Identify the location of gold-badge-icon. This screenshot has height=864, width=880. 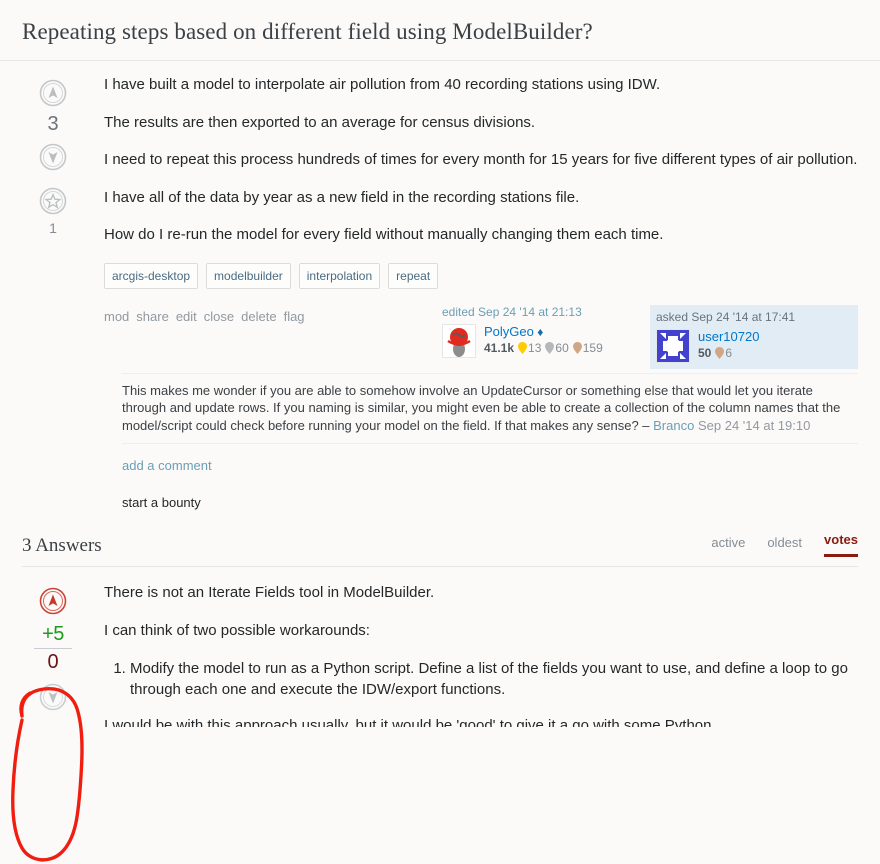
(523, 349).